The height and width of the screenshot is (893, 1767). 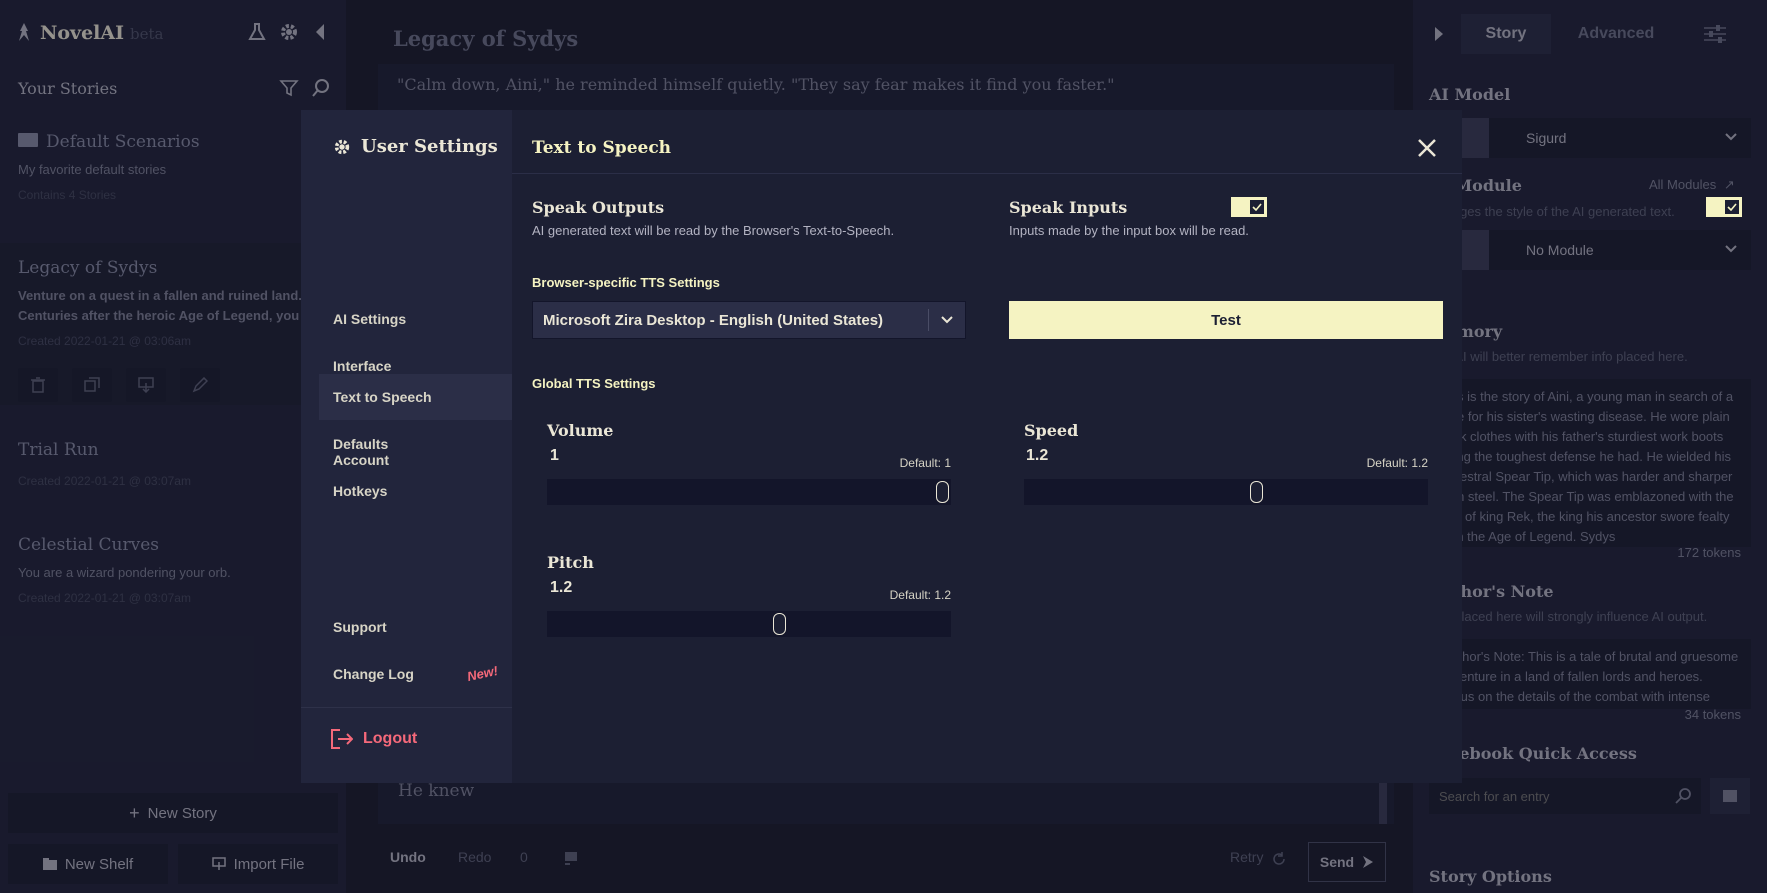 I want to click on volume-value: 1, so click(x=554, y=455).